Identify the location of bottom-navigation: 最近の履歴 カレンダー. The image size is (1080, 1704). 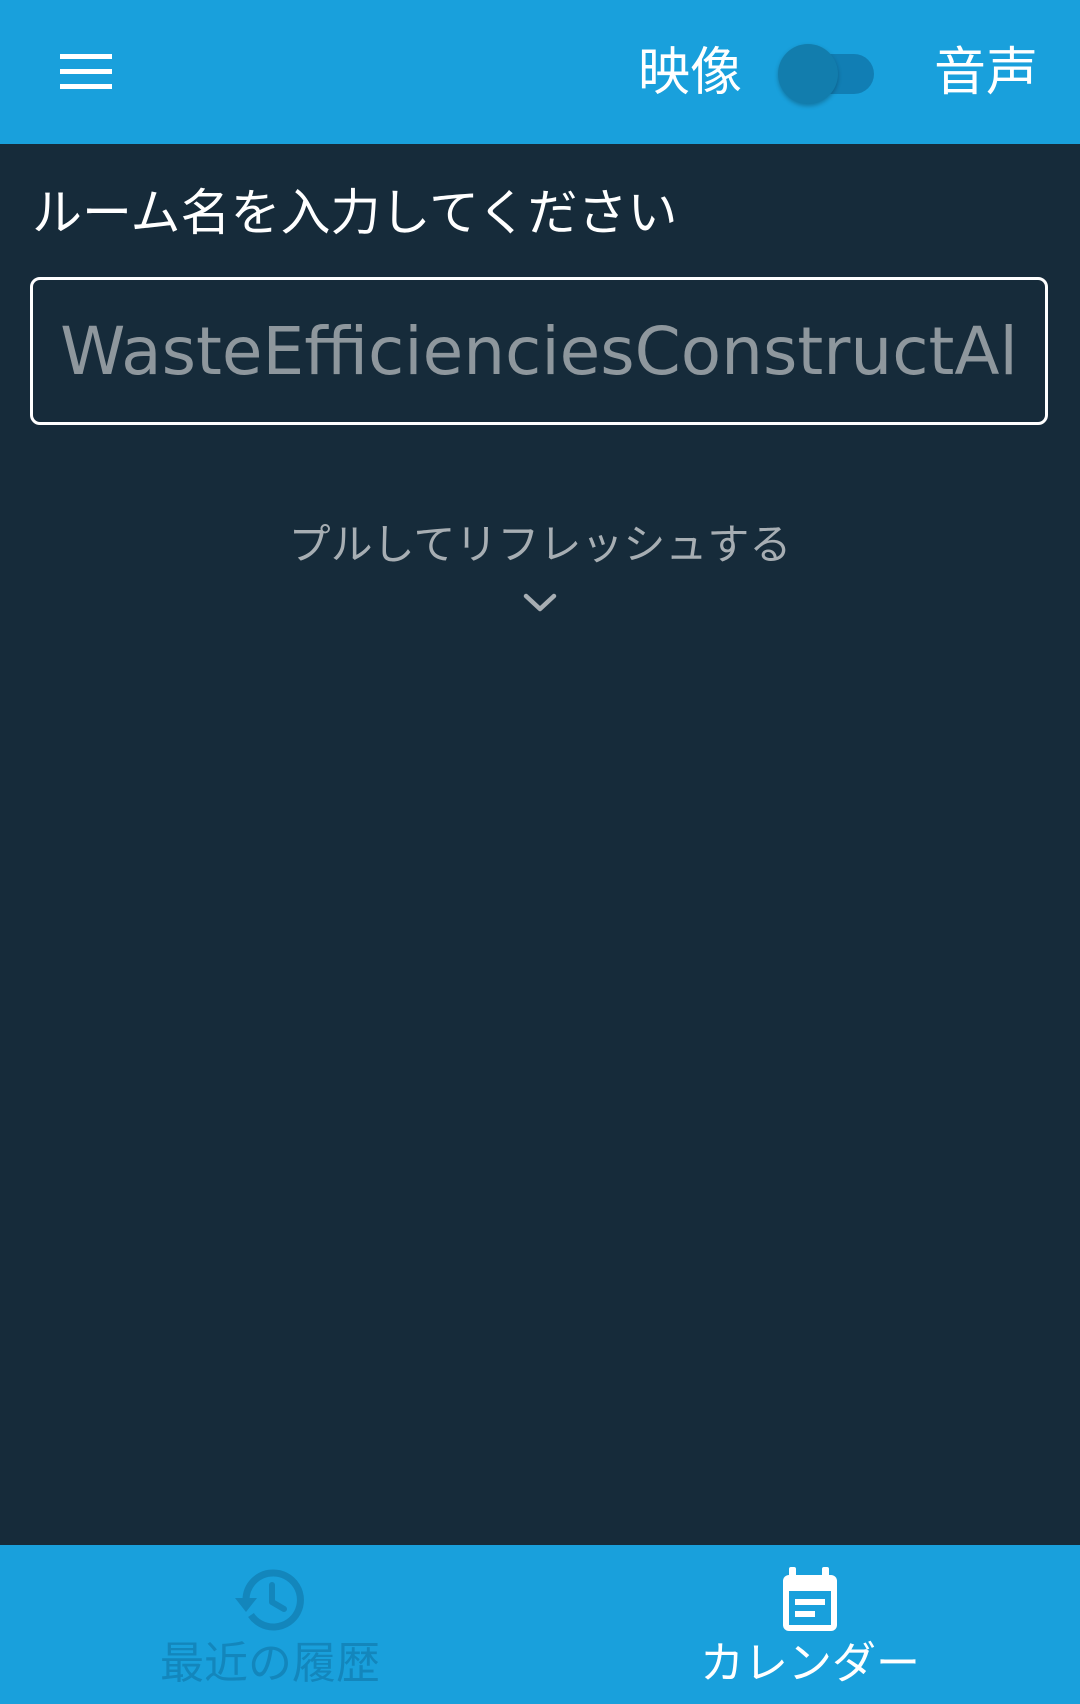
(540, 1624).